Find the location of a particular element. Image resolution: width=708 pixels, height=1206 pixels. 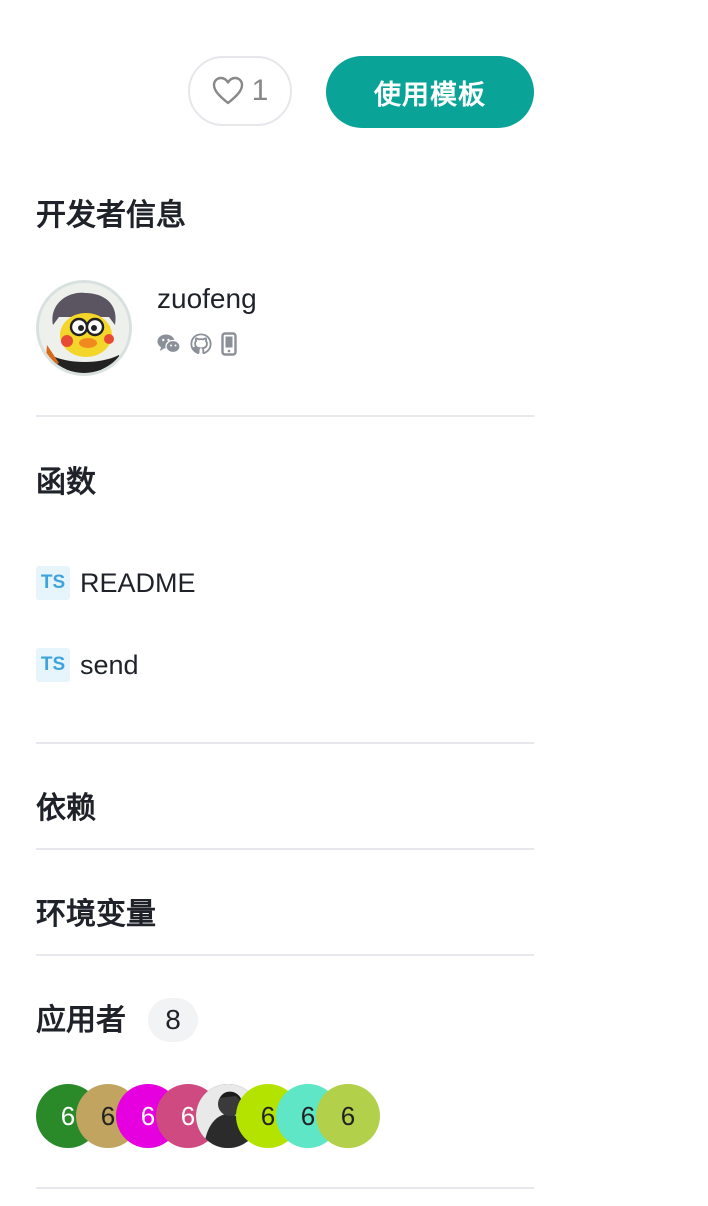

users-section-title: 应用者 is located at coordinates (81, 1020).